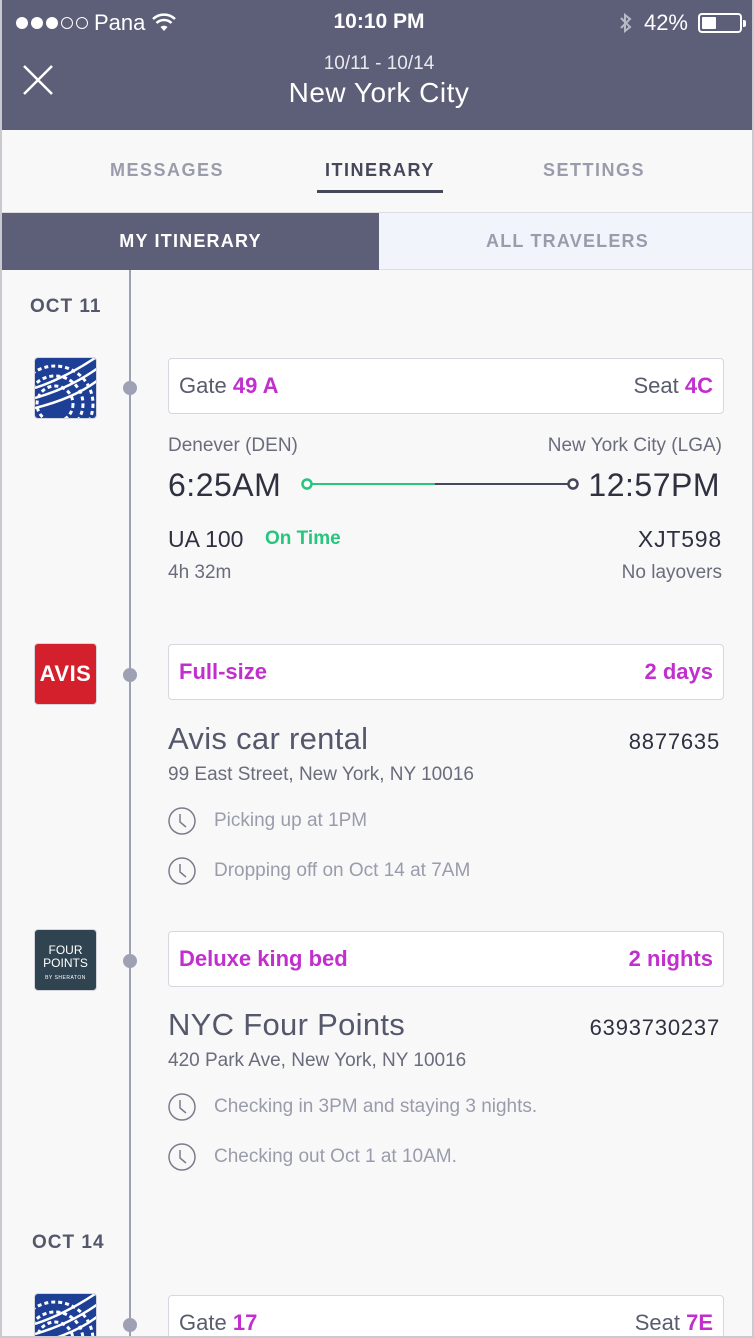  What do you see at coordinates (376, 1106) in the screenshot?
I see `hotel-checkin: Checking in 3PM and staying 3 nights.` at bounding box center [376, 1106].